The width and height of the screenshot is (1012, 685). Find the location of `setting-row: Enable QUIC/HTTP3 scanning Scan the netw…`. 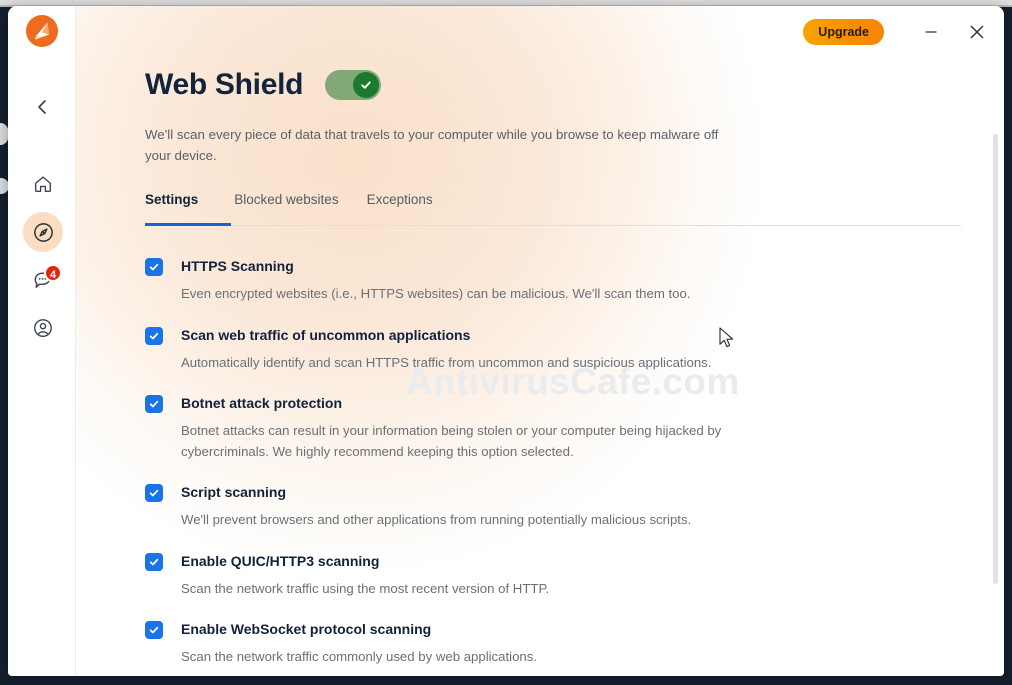

setting-row: Enable QUIC/HTTP3 scanning Scan the netw… is located at coordinates (455, 576).